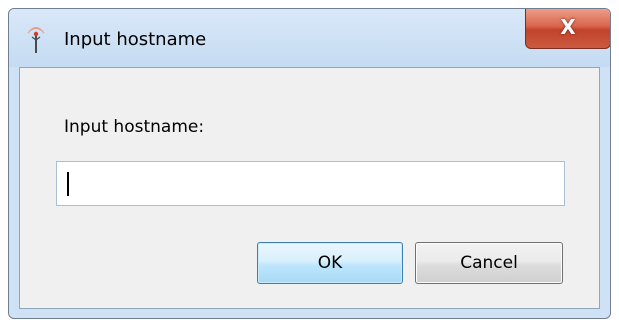 The image size is (619, 327). What do you see at coordinates (310, 183) in the screenshot?
I see `hostname-input` at bounding box center [310, 183].